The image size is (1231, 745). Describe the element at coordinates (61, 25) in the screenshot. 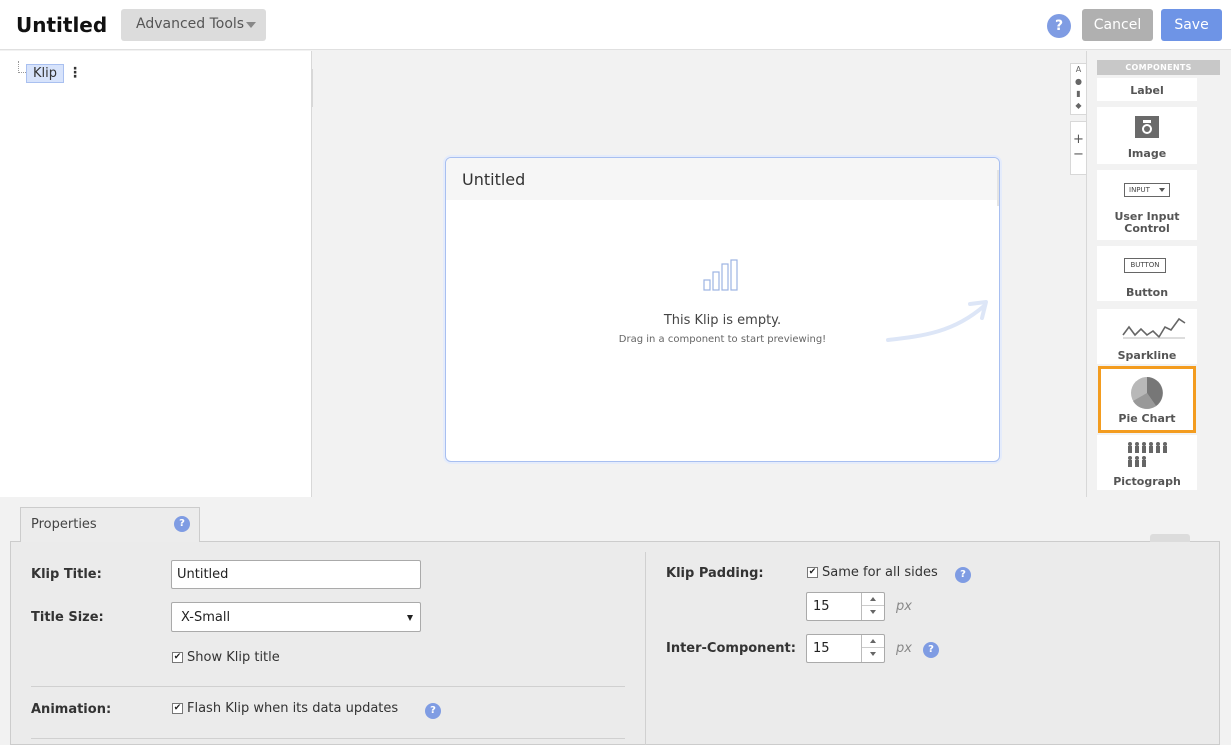

I see `page-title: Untitled` at that location.